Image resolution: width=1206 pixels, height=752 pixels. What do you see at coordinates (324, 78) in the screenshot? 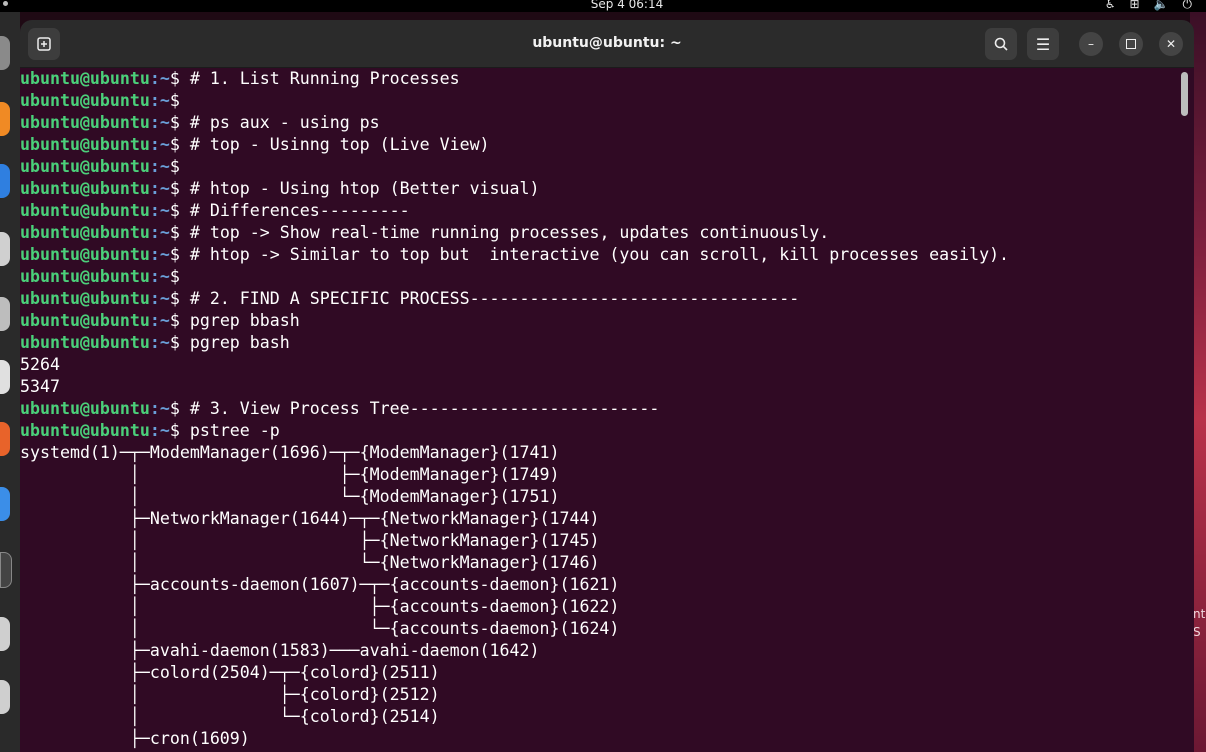
I see `command-text: # 1. List Running Processes` at bounding box center [324, 78].